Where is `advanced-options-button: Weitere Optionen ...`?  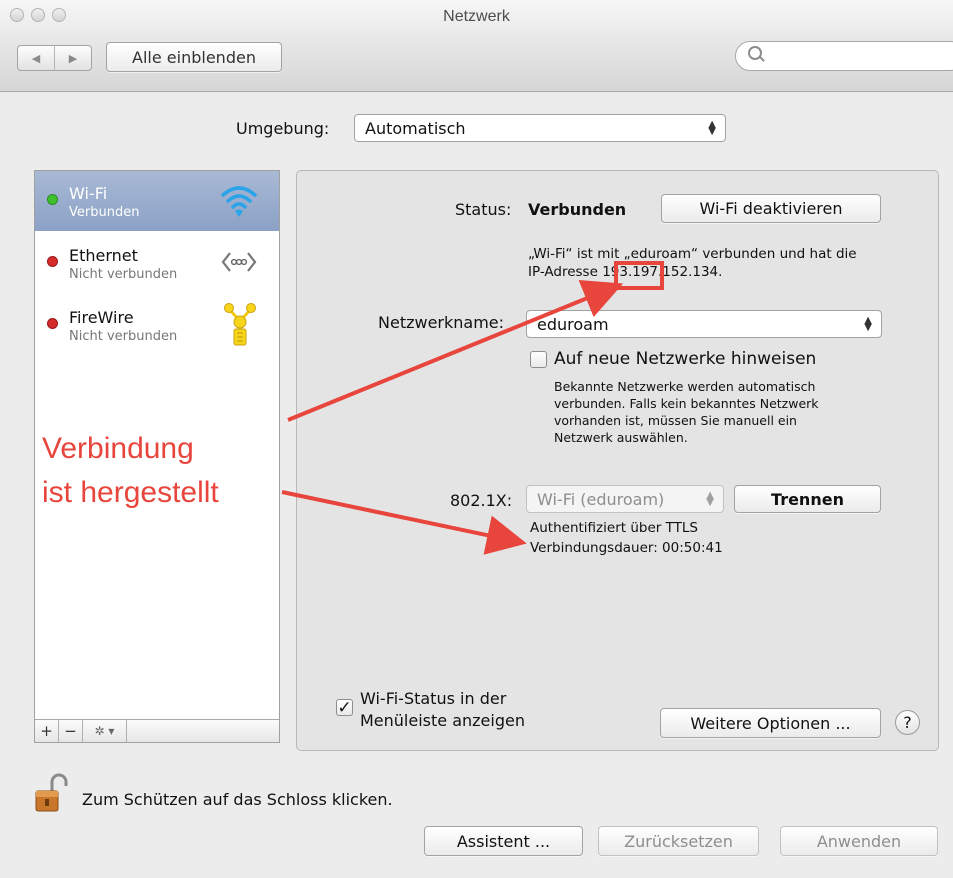
advanced-options-button: Weitere Optionen ... is located at coordinates (770, 723).